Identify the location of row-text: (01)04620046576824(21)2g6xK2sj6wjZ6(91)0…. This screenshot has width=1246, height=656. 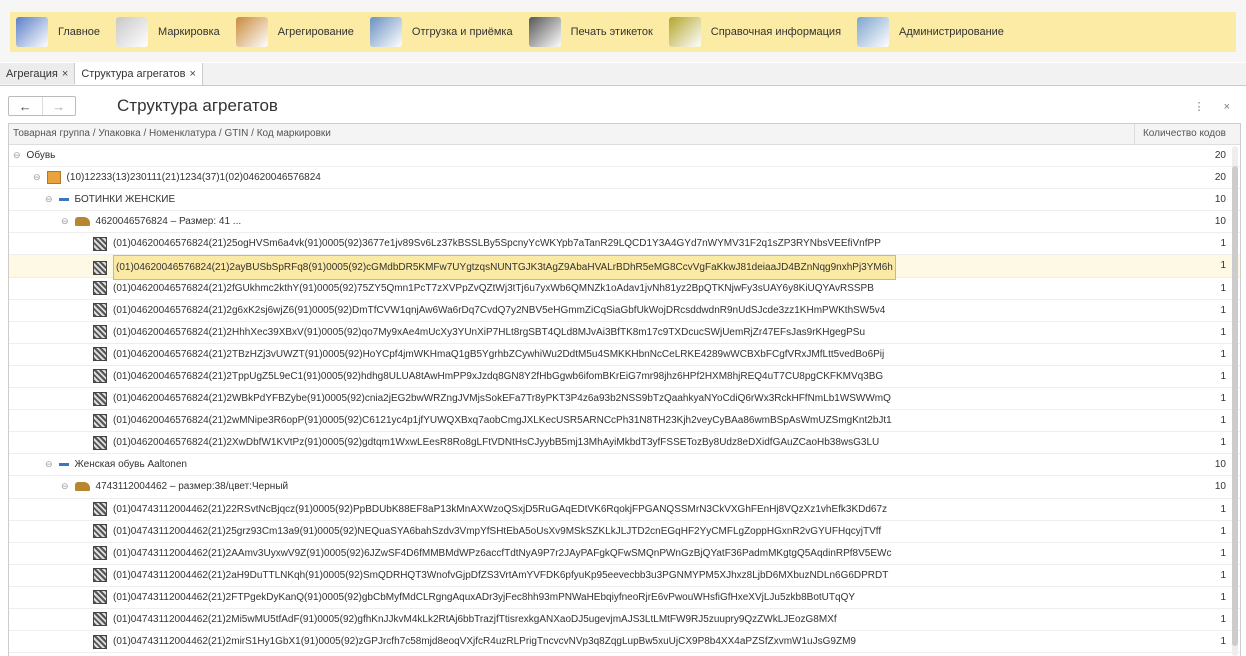
(499, 310).